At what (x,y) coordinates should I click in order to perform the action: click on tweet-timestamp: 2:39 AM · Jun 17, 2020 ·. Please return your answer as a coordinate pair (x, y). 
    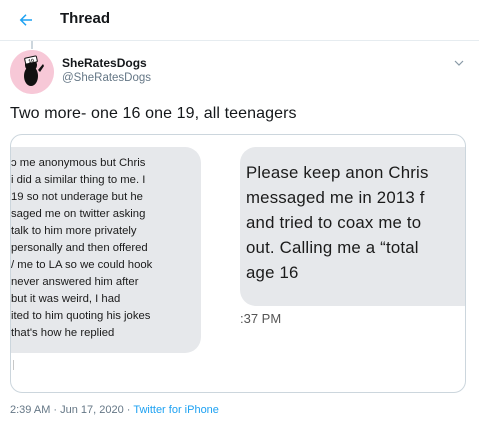
    Looking at the image, I should click on (71, 410).